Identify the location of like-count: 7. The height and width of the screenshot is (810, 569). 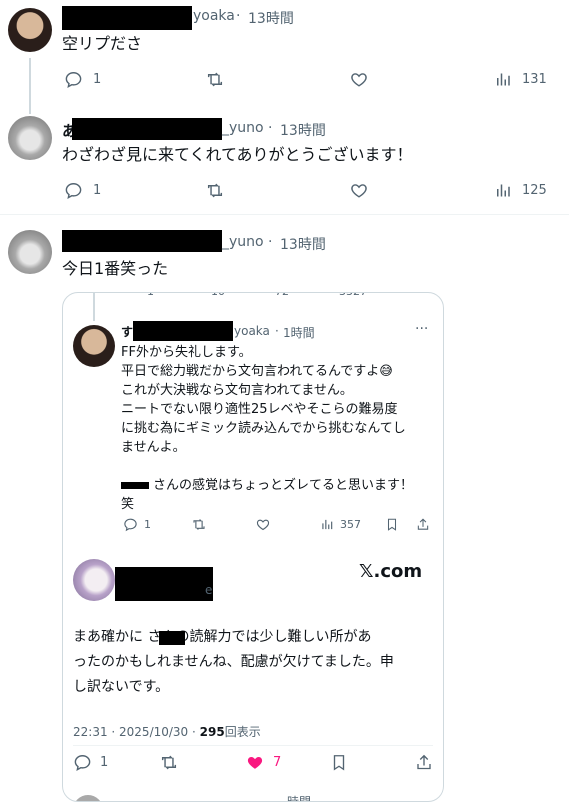
(277, 762).